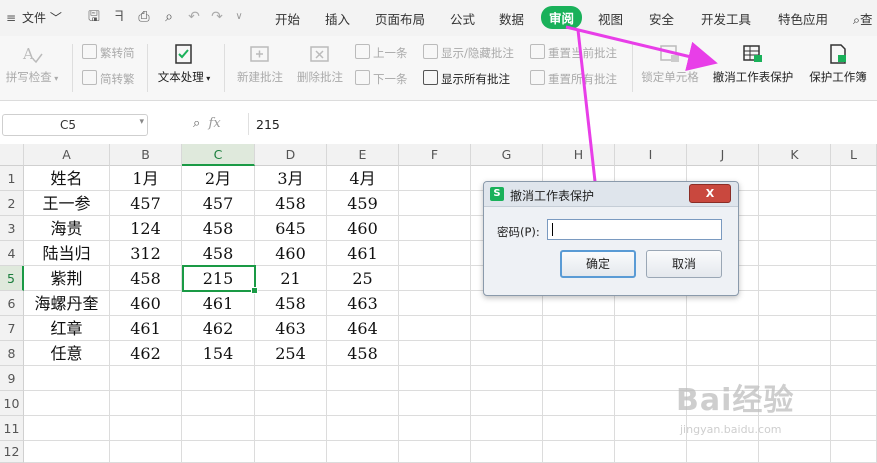 The height and width of the screenshot is (463, 877). I want to click on cell: 姓名, so click(67, 178).